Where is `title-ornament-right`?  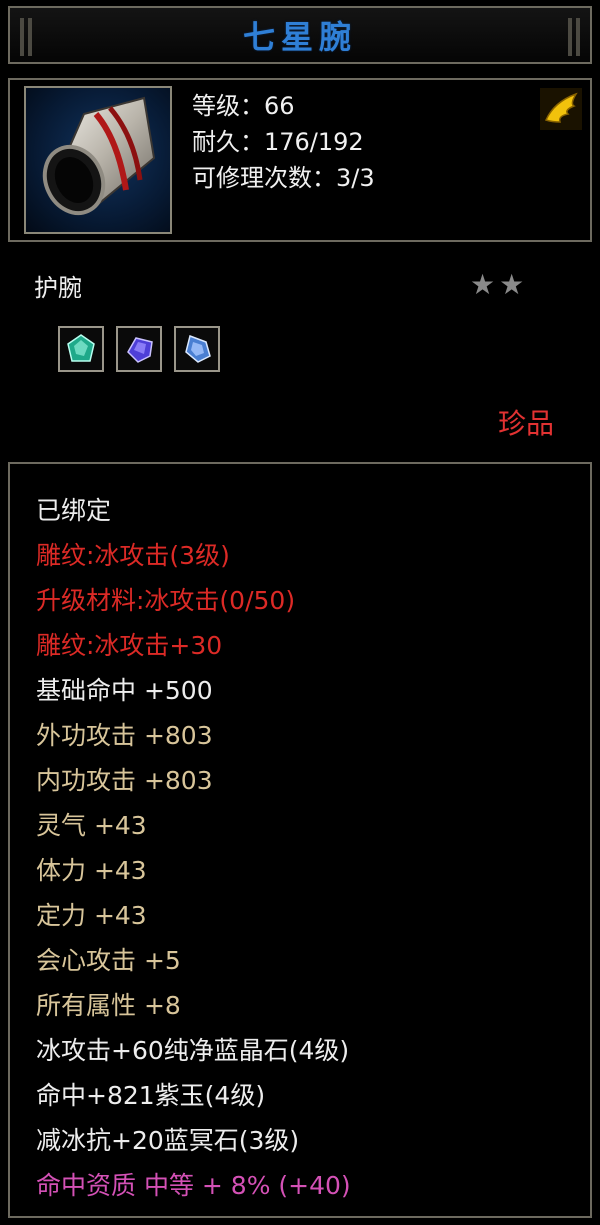 title-ornament-right is located at coordinates (578, 37).